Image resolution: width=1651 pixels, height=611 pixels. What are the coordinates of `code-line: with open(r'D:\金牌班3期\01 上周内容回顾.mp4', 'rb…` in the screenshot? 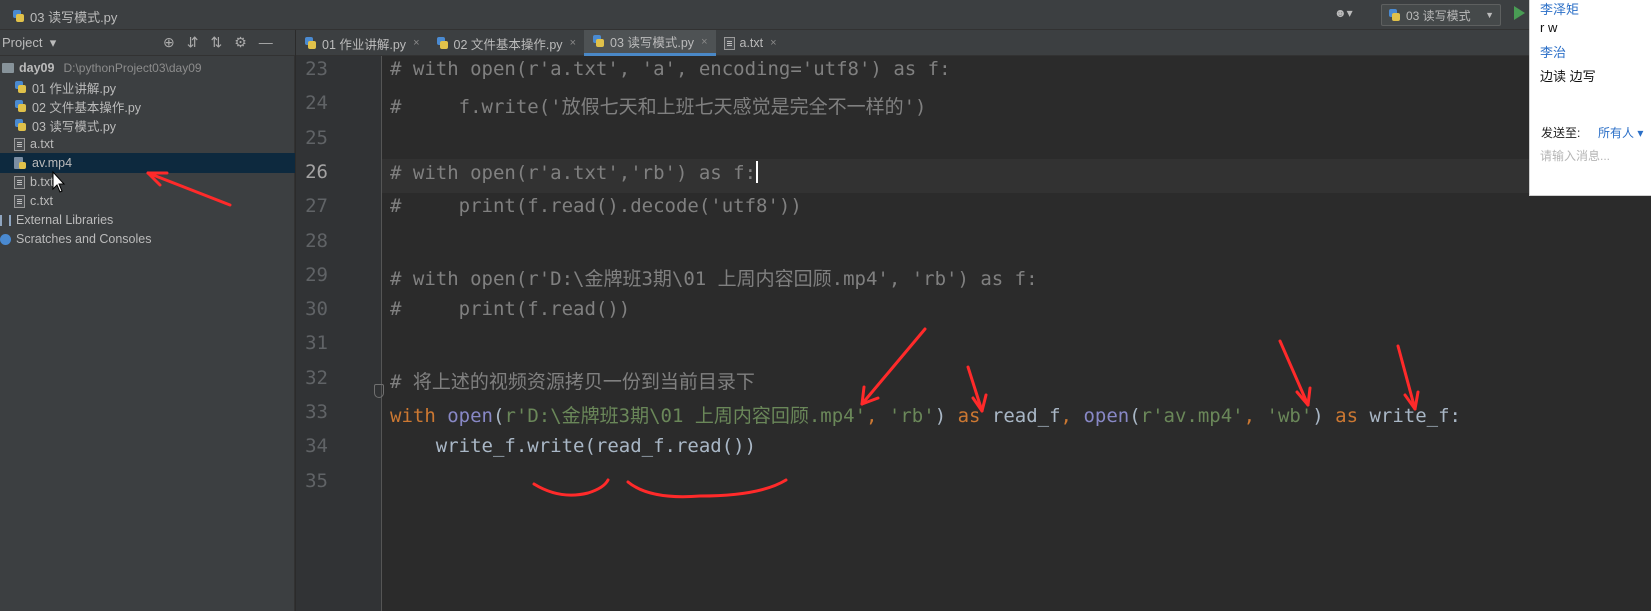 It's located at (925, 414).